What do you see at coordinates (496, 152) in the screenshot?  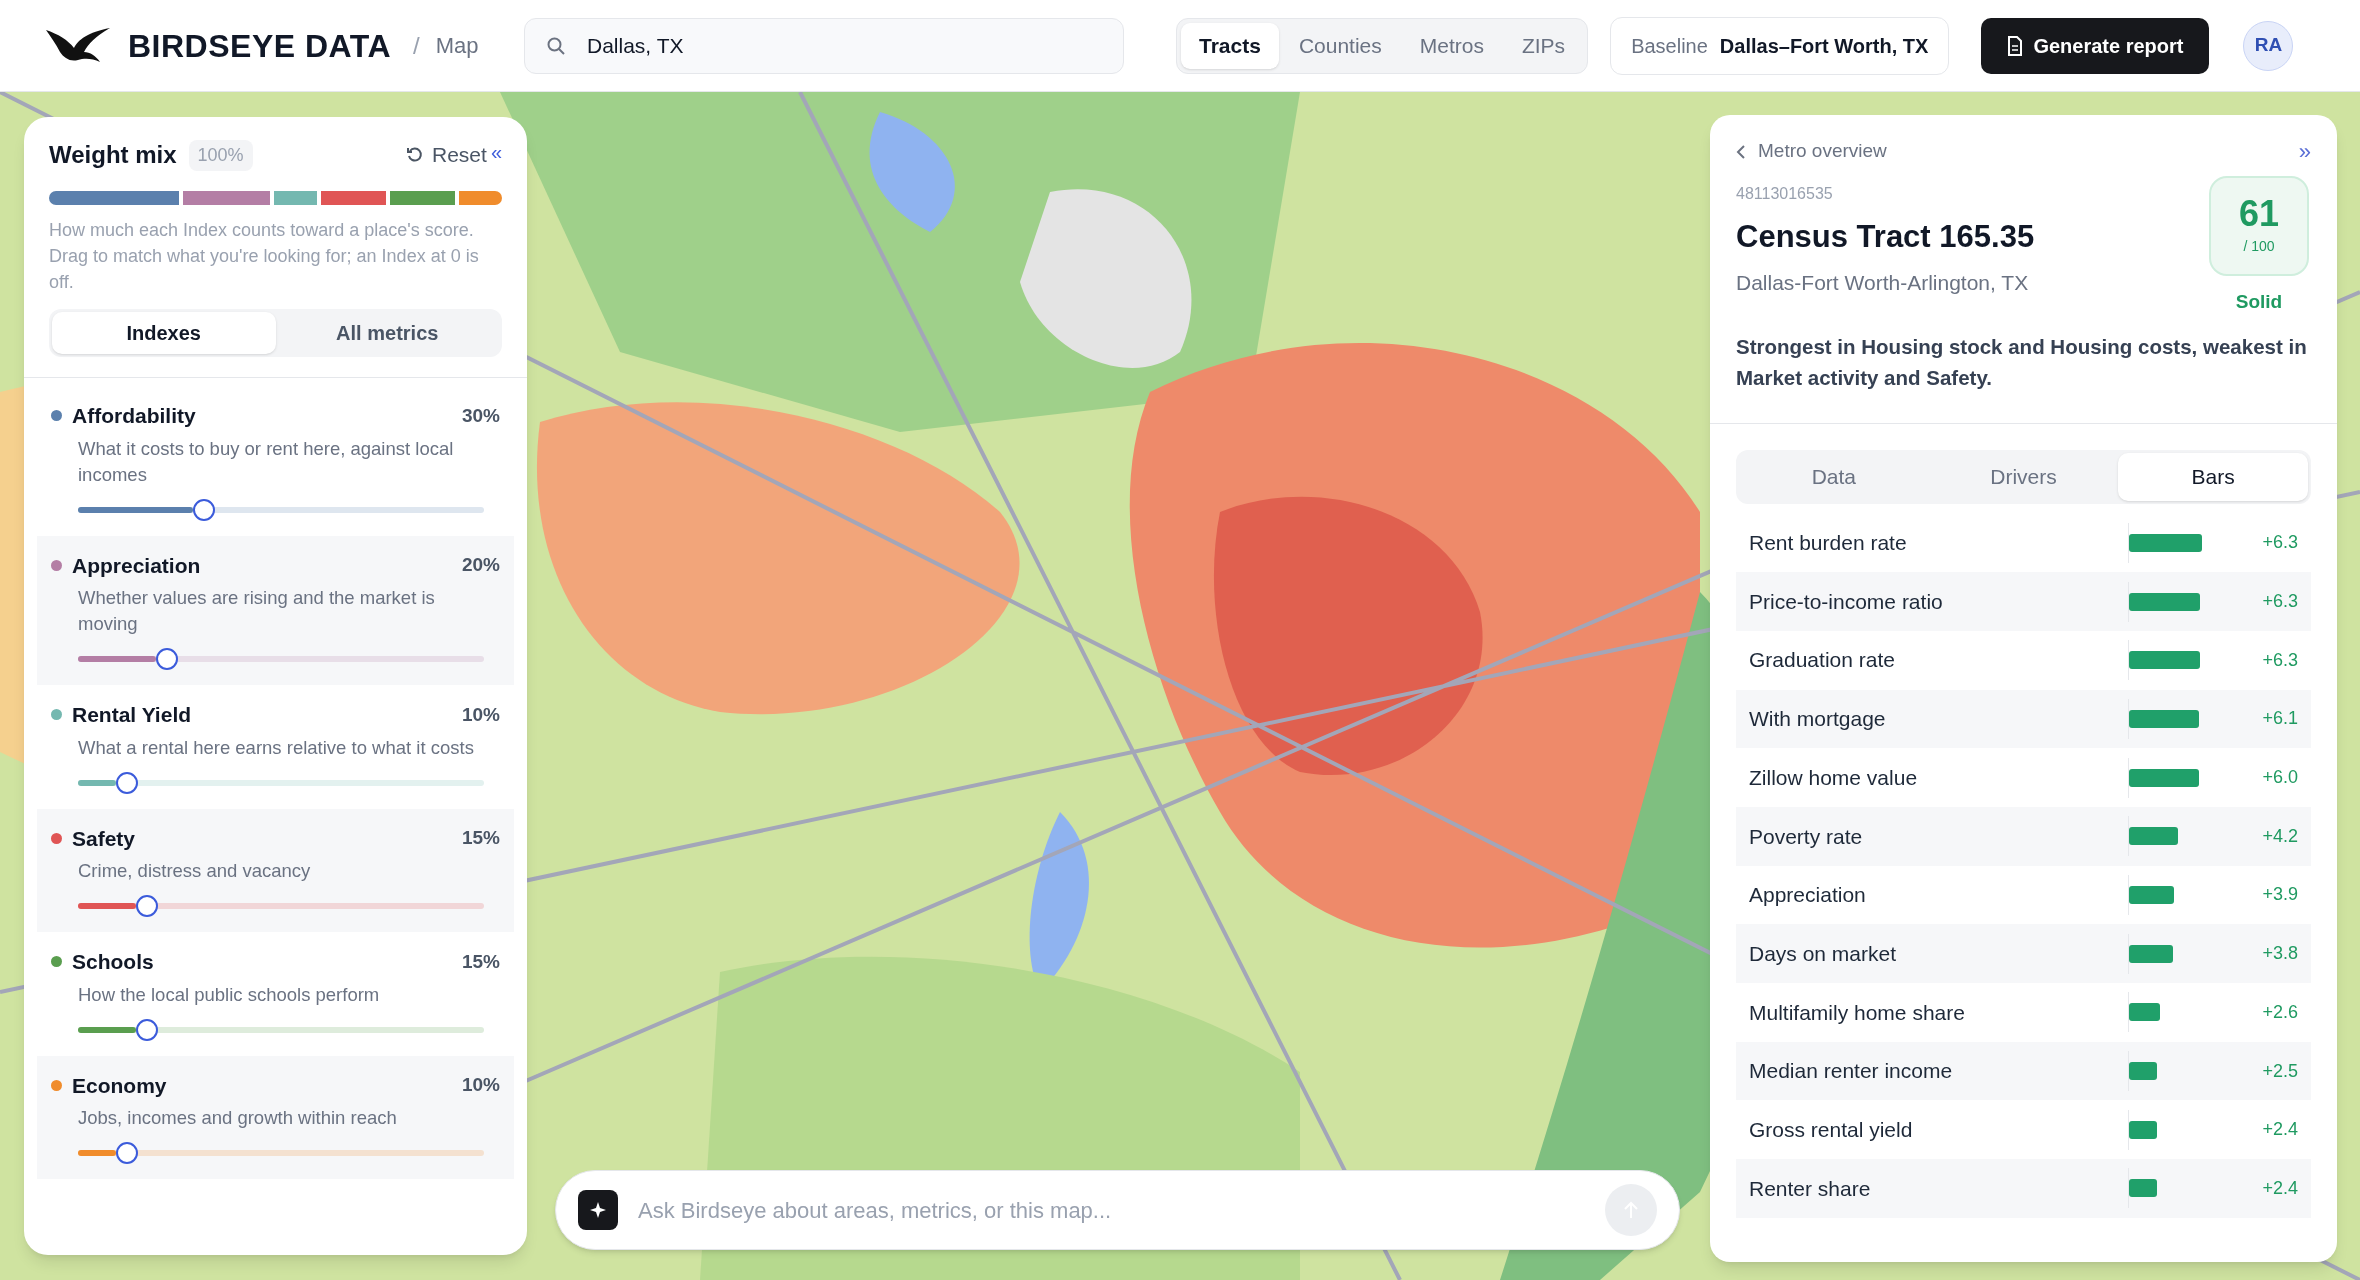 I see `collapse-button: «` at bounding box center [496, 152].